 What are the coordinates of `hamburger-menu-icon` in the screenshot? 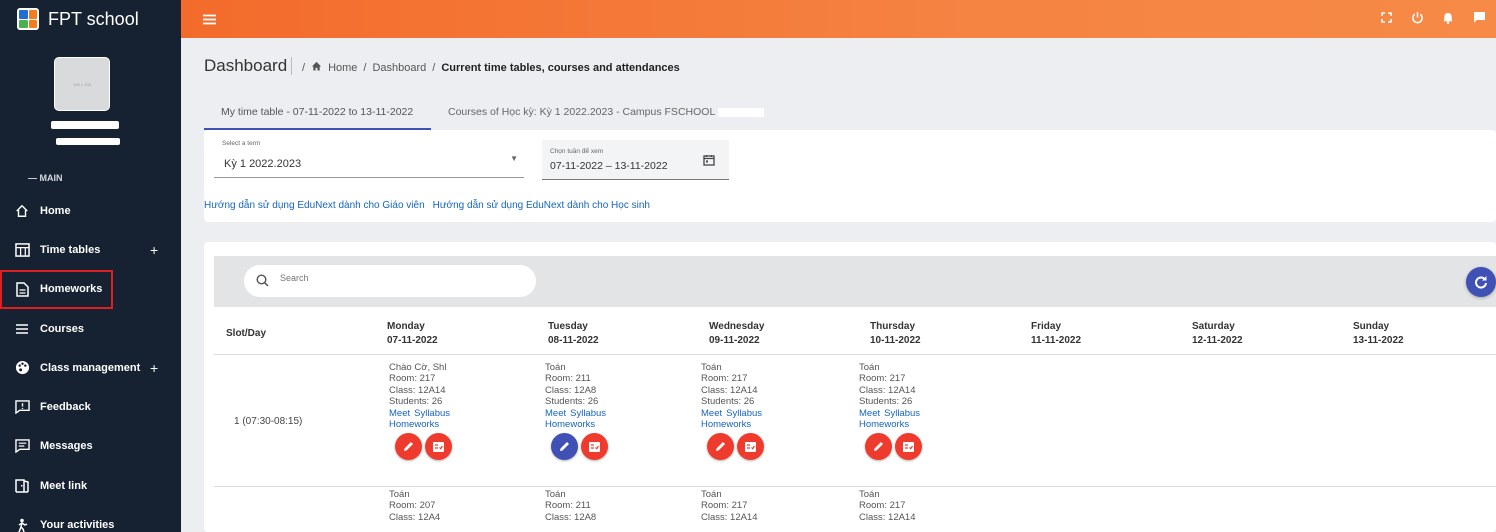 It's located at (209, 21).